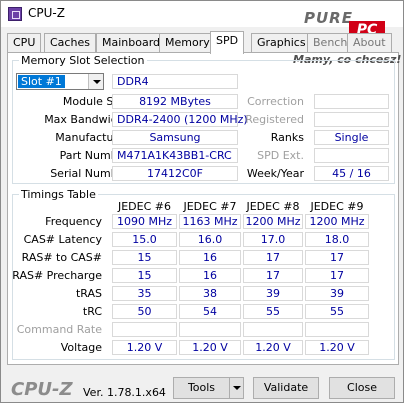 This screenshot has height=403, width=404. Describe the element at coordinates (337, 206) in the screenshot. I see `timings-col-header: JEDEC #9` at that location.